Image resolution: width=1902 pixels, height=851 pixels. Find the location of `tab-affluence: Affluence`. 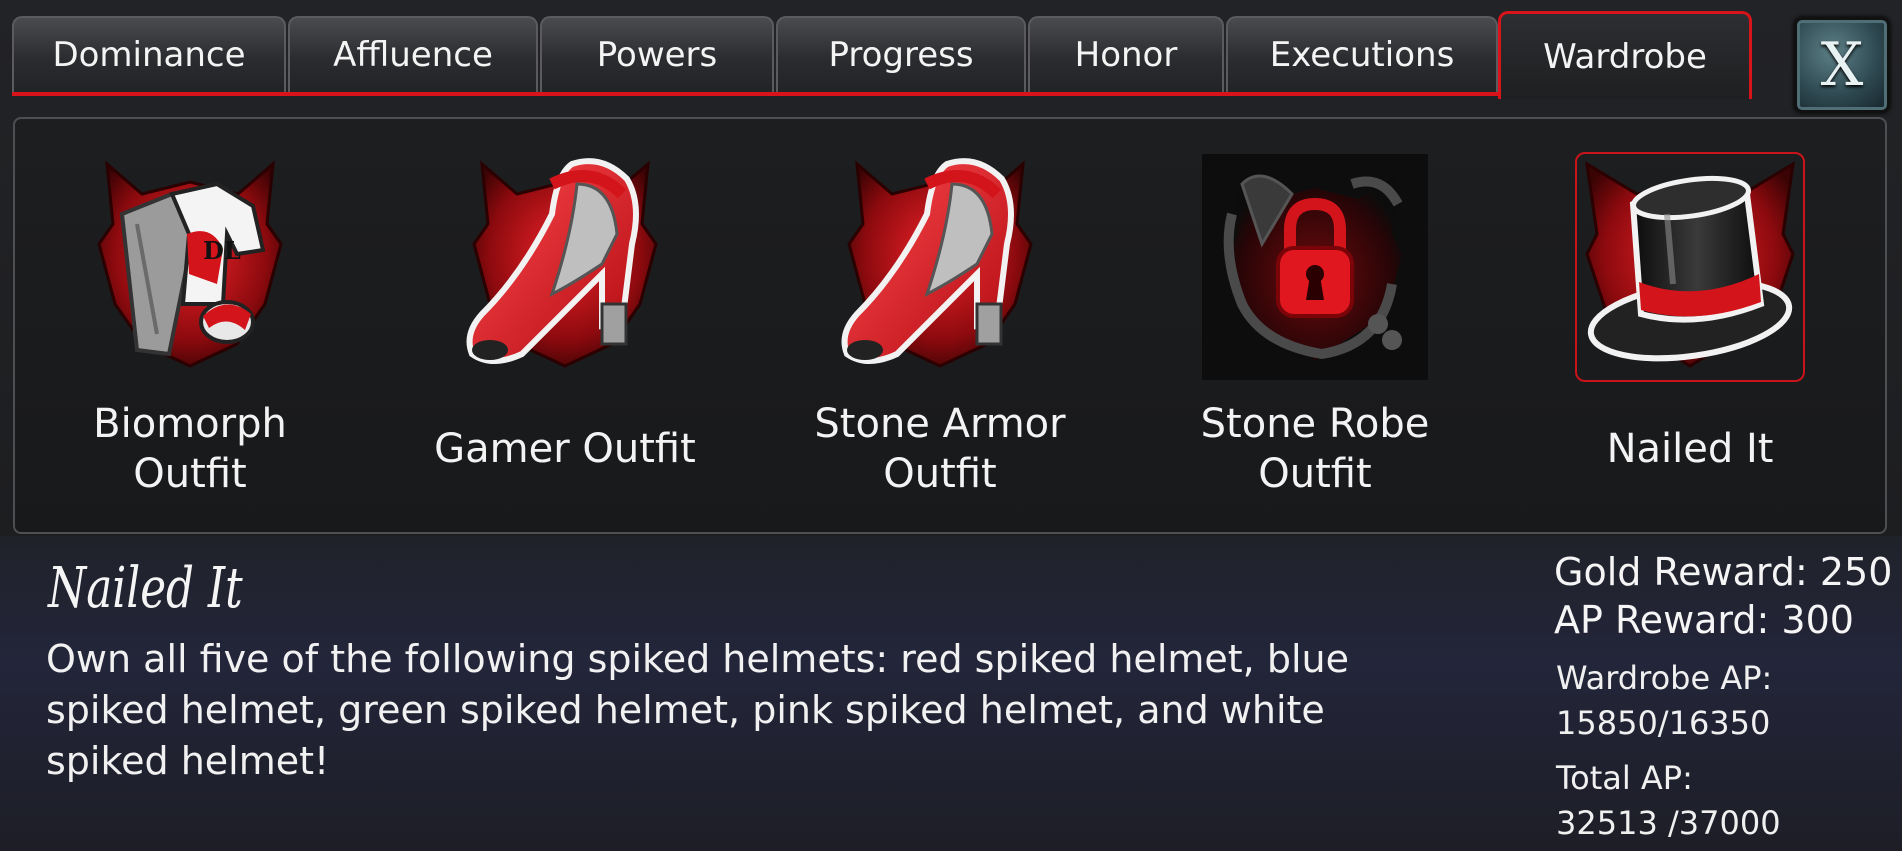

tab-affluence: Affluence is located at coordinates (413, 54).